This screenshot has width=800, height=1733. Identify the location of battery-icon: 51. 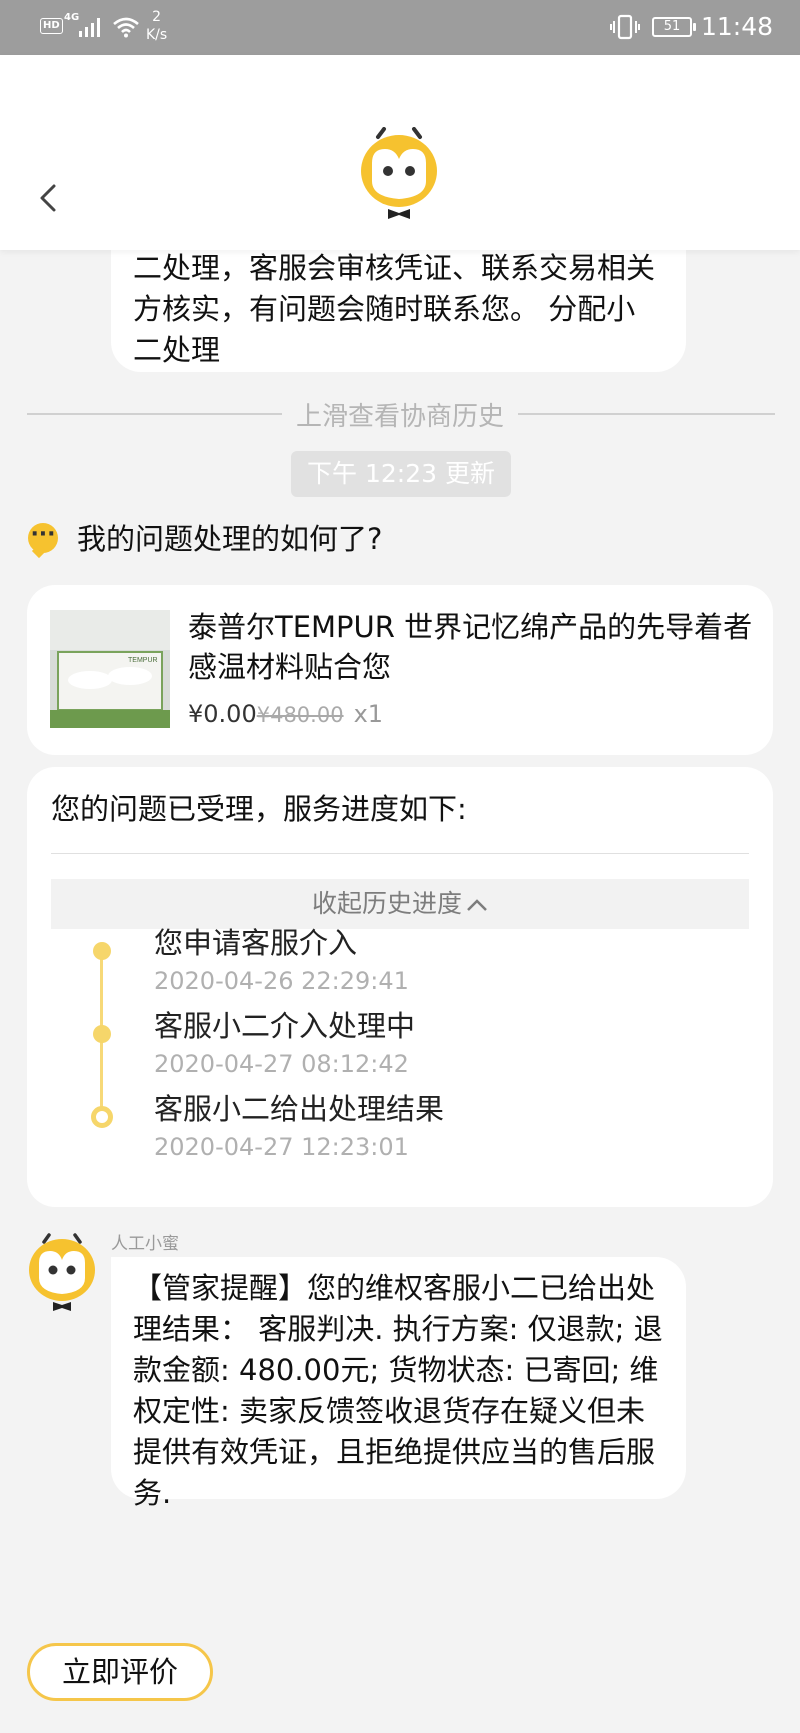
(674, 27).